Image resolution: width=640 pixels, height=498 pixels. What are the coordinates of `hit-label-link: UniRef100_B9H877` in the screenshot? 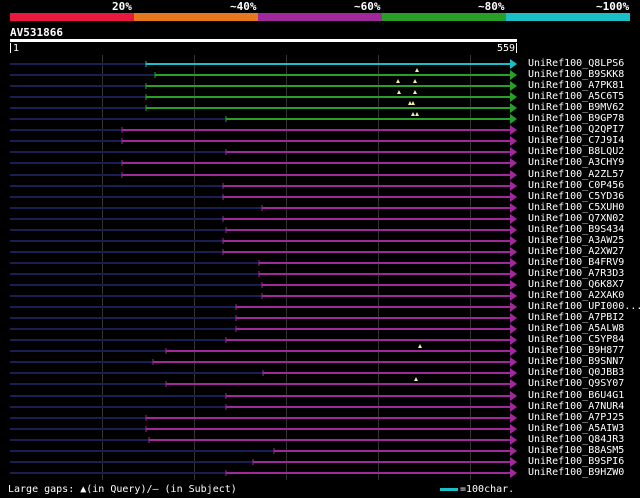 It's located at (576, 350).